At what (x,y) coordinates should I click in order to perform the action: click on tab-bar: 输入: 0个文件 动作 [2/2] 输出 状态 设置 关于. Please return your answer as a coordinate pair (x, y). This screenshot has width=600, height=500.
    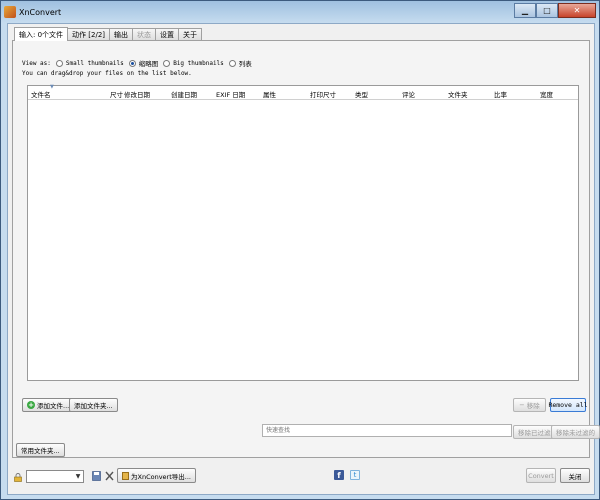
    Looking at the image, I should click on (108, 34).